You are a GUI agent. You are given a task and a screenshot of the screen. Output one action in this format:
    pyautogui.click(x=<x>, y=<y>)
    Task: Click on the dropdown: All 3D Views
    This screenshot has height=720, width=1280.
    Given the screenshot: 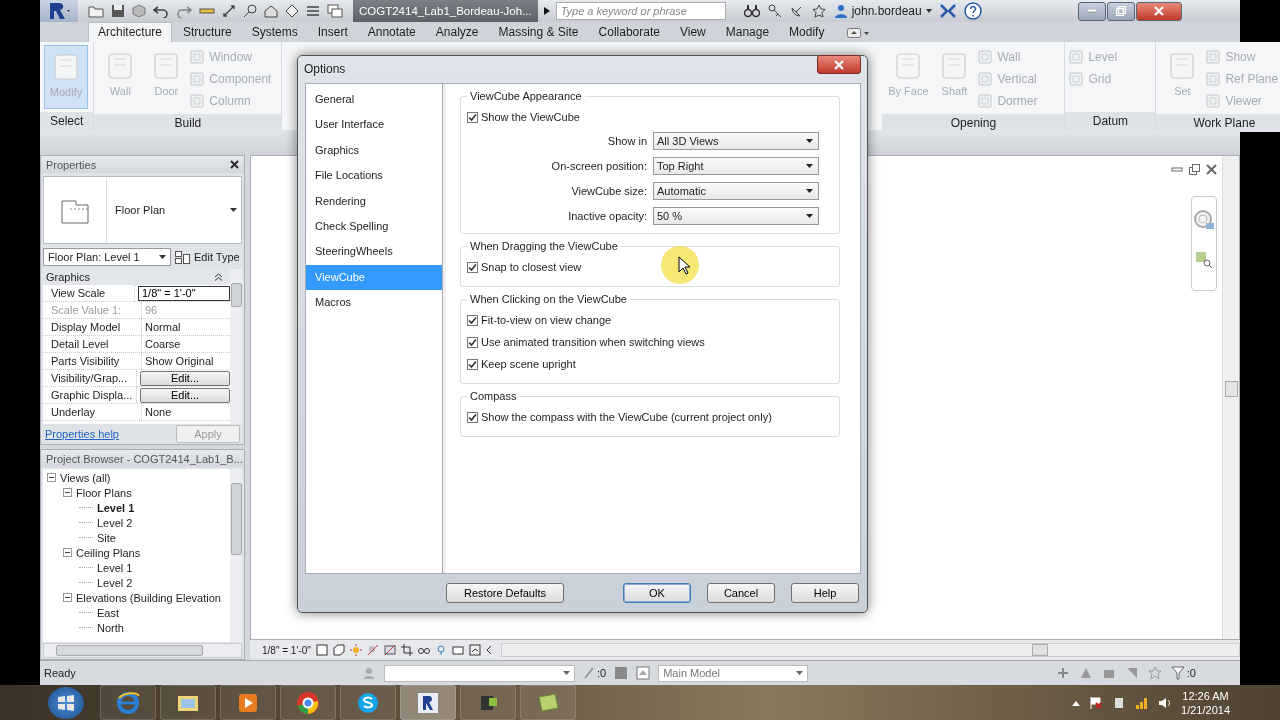 What is the action you would take?
    pyautogui.click(x=736, y=141)
    